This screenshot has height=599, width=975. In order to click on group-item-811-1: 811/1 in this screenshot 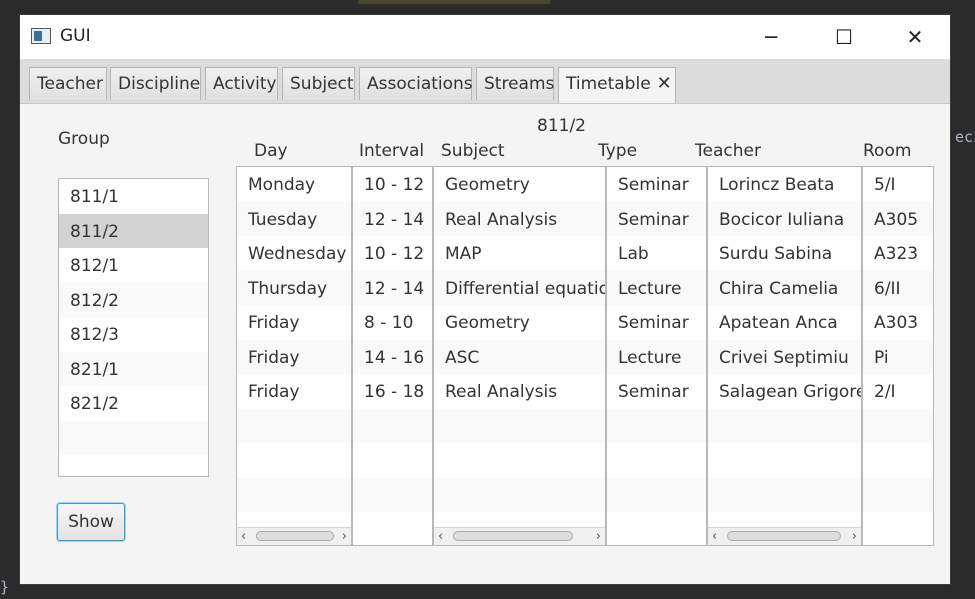, I will do `click(133, 196)`.